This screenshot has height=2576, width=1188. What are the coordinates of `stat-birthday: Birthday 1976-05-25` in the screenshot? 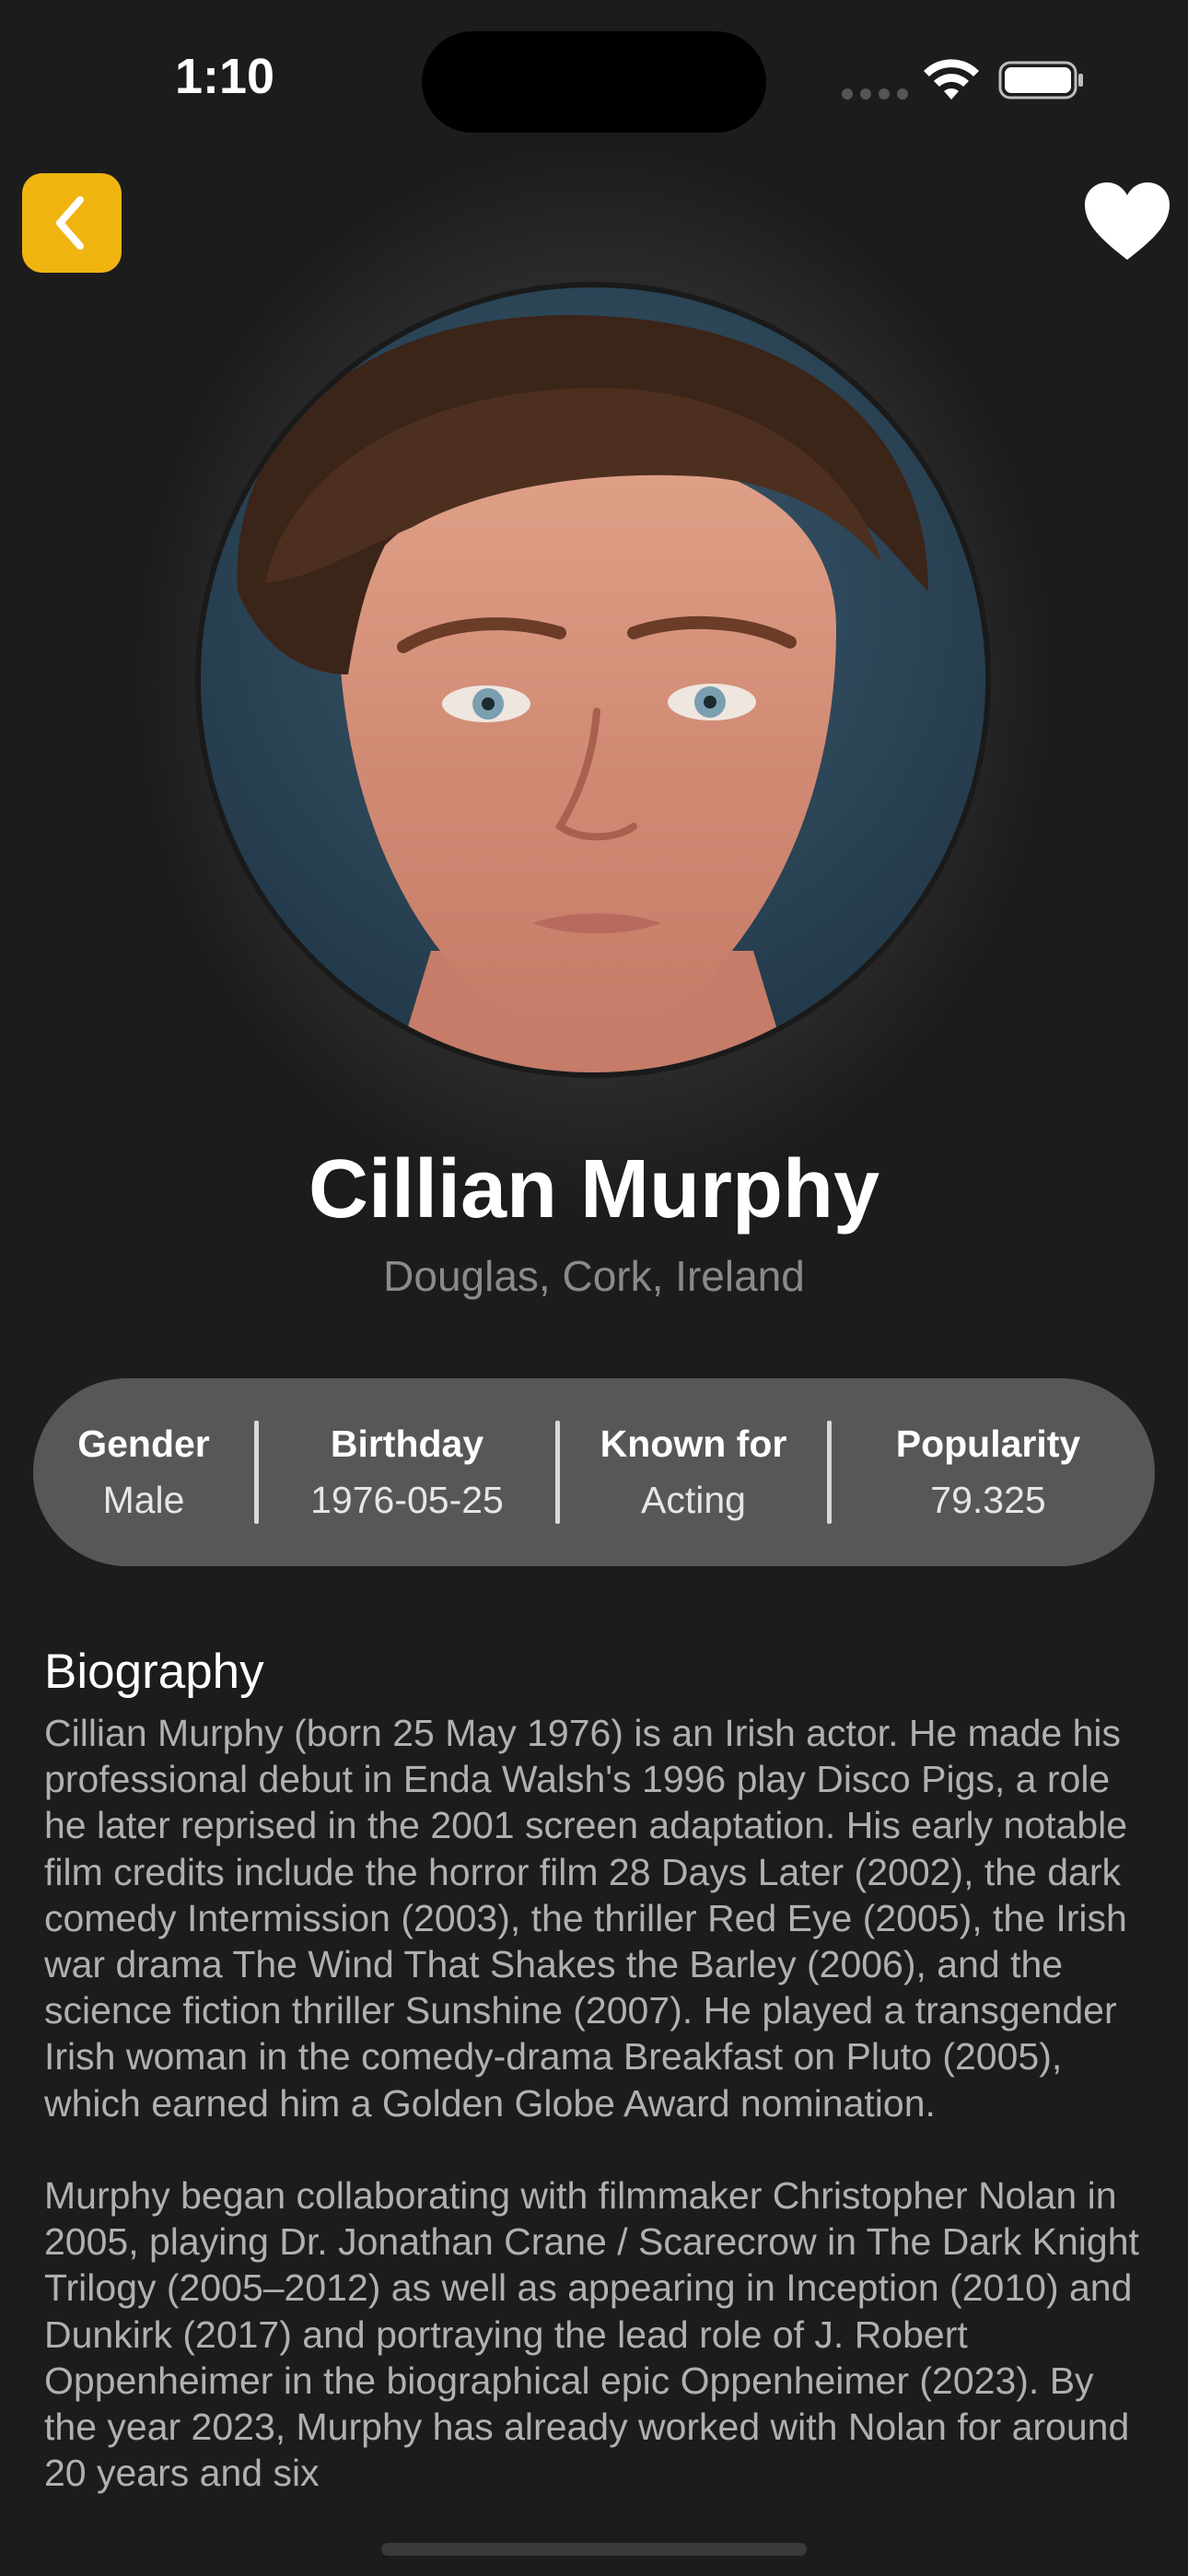 It's located at (407, 1472).